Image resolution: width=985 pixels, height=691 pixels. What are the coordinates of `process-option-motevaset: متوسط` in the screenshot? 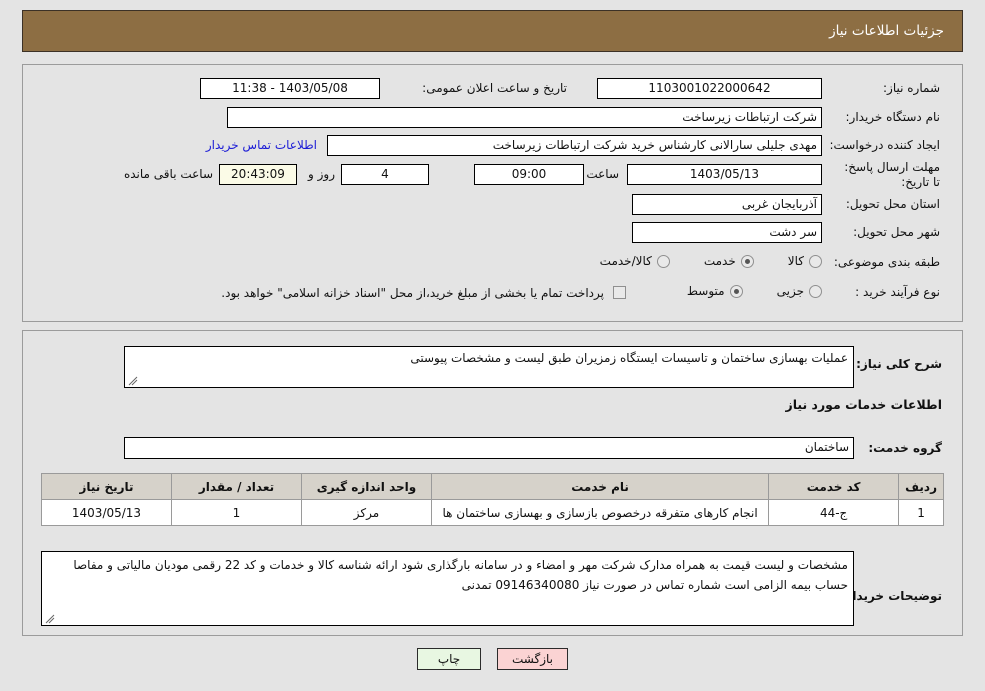 It's located at (715, 291).